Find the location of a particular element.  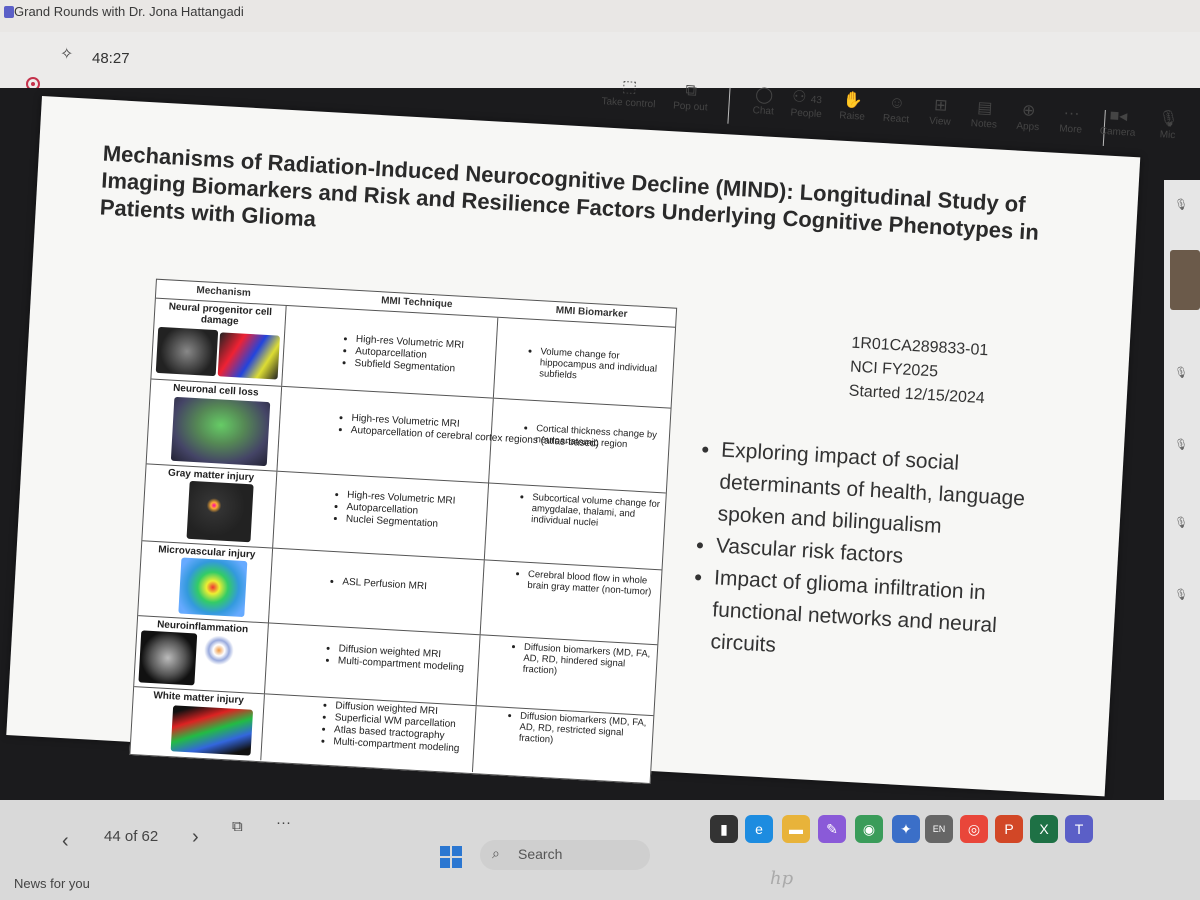

mechanism-cell: White matter injury is located at coordinates (197, 724).